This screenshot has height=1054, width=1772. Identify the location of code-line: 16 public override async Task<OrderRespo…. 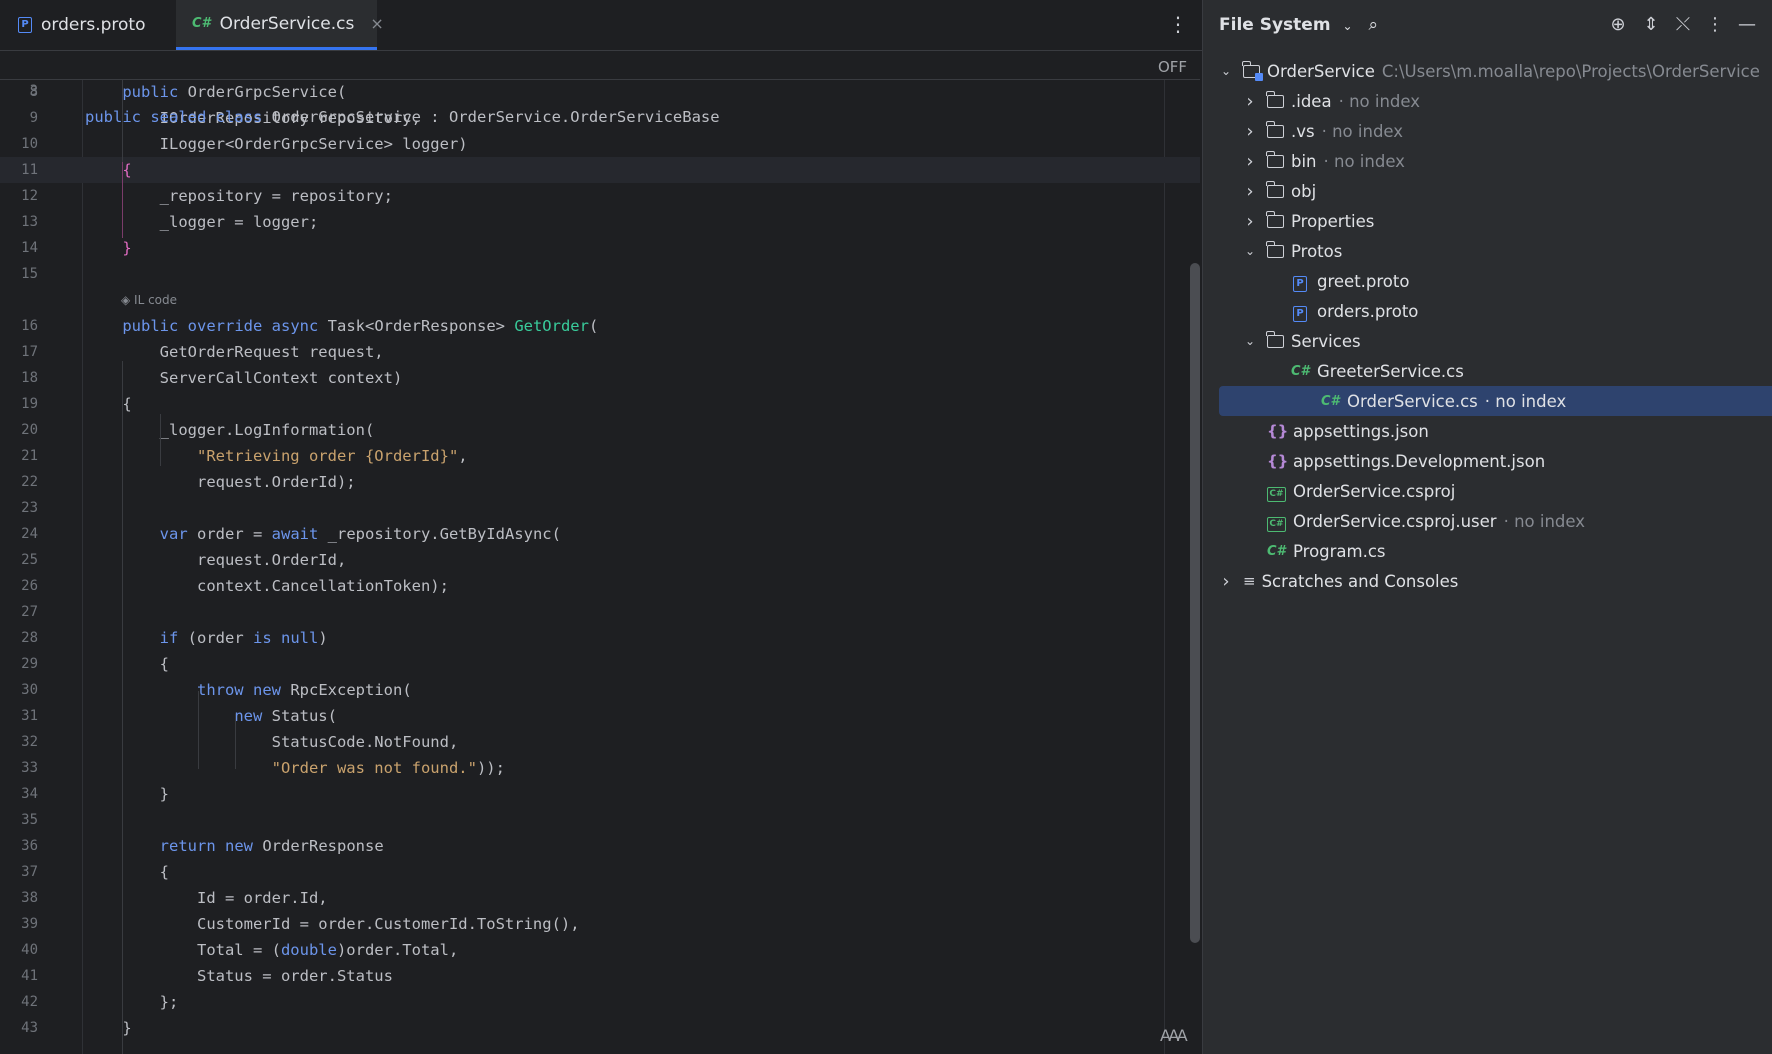
(600, 326).